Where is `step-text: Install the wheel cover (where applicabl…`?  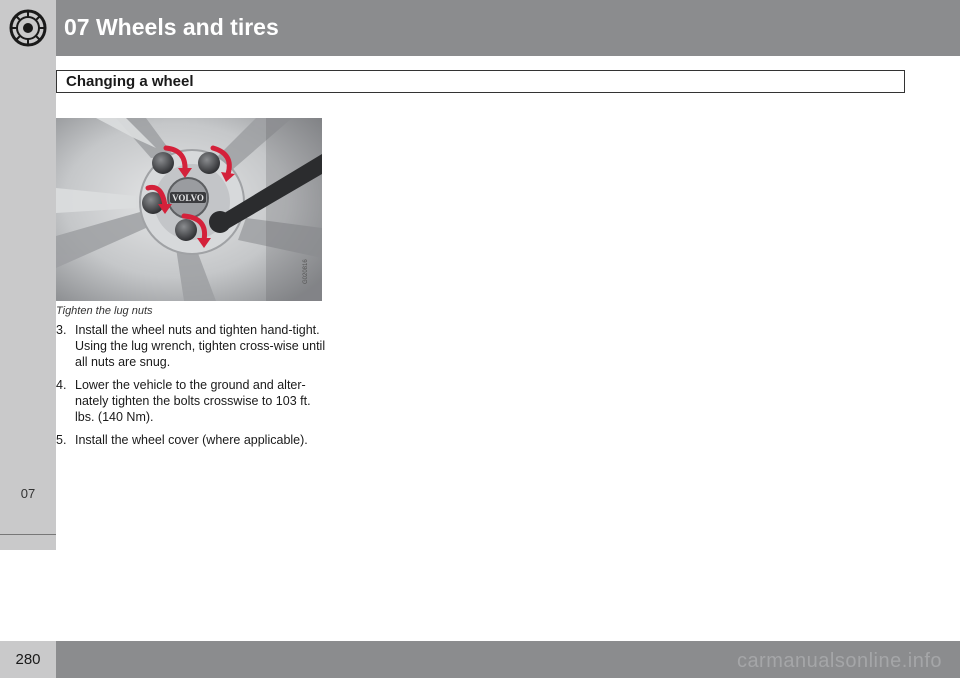
step-text: Install the wheel cover (where applicabl… is located at coordinates (191, 440).